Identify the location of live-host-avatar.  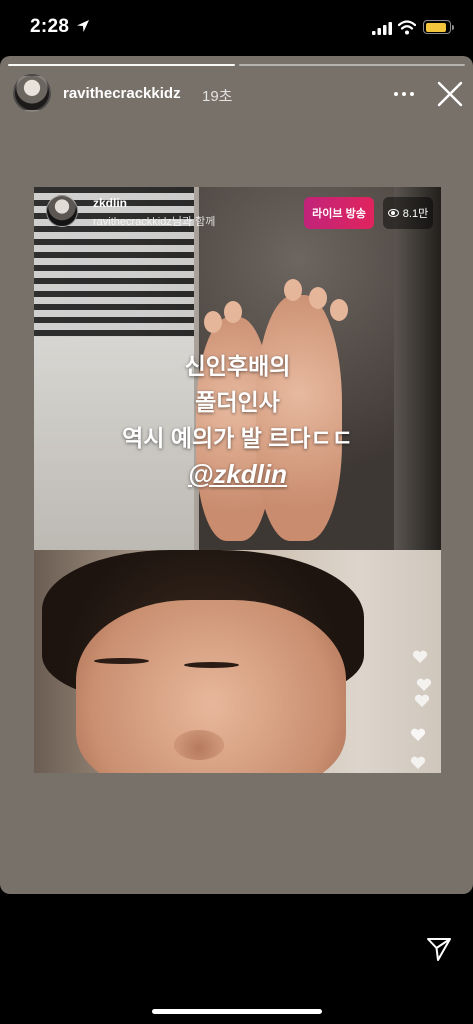
(62, 211).